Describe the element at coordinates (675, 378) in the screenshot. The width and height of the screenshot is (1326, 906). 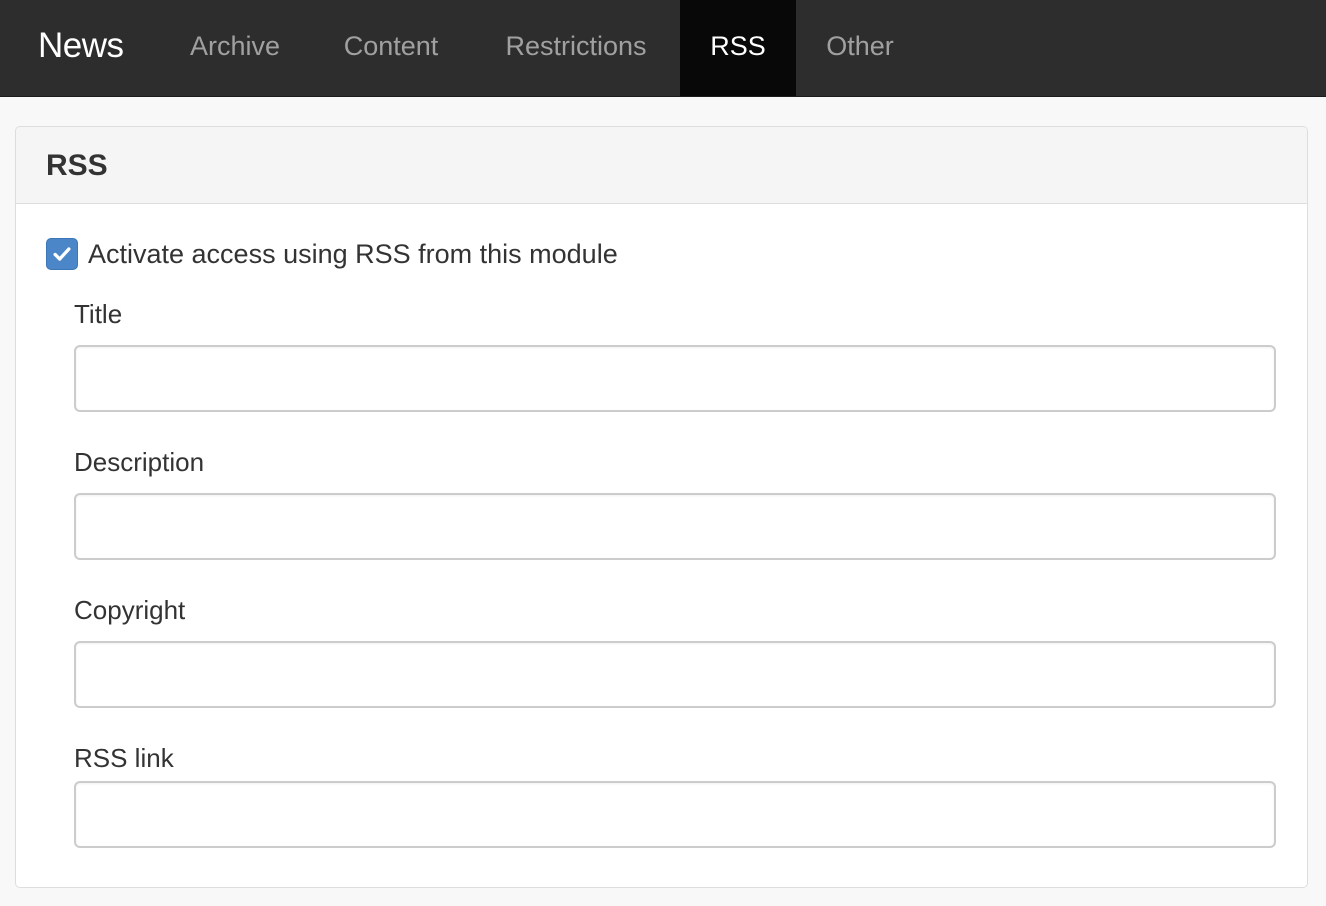
I see `title-input` at that location.